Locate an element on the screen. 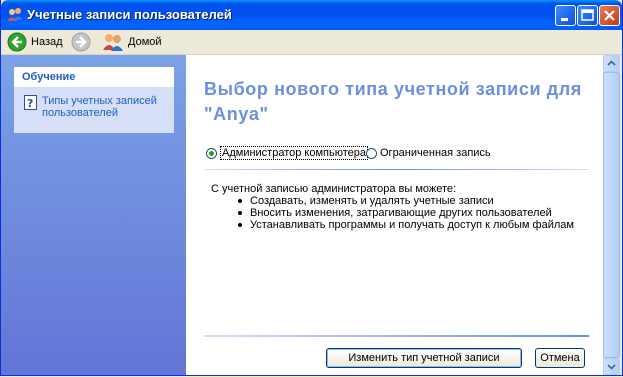  scroll-thumb is located at coordinates (611, 215).